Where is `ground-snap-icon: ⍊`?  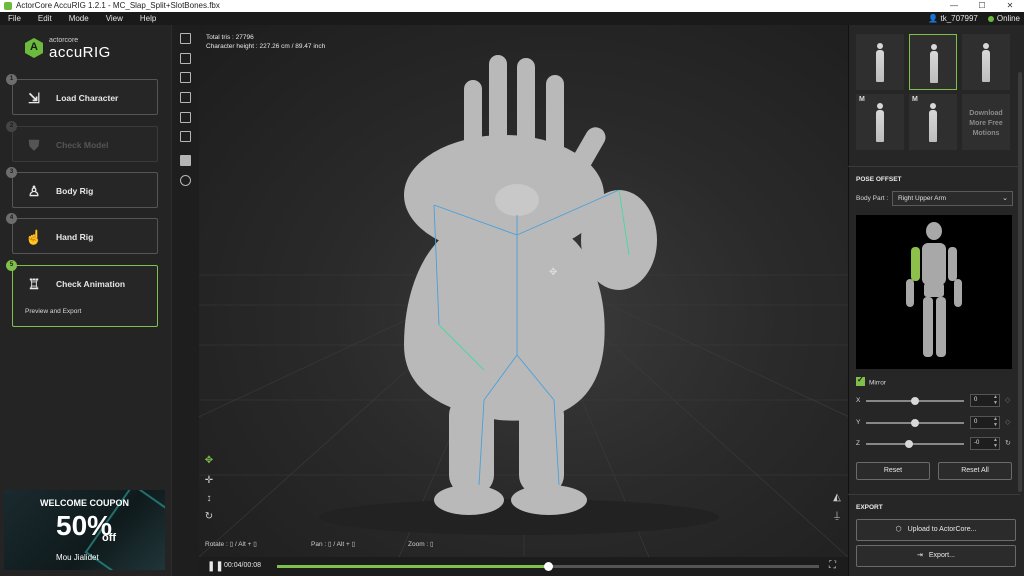
ground-snap-icon: ⍊ is located at coordinates (837, 516).